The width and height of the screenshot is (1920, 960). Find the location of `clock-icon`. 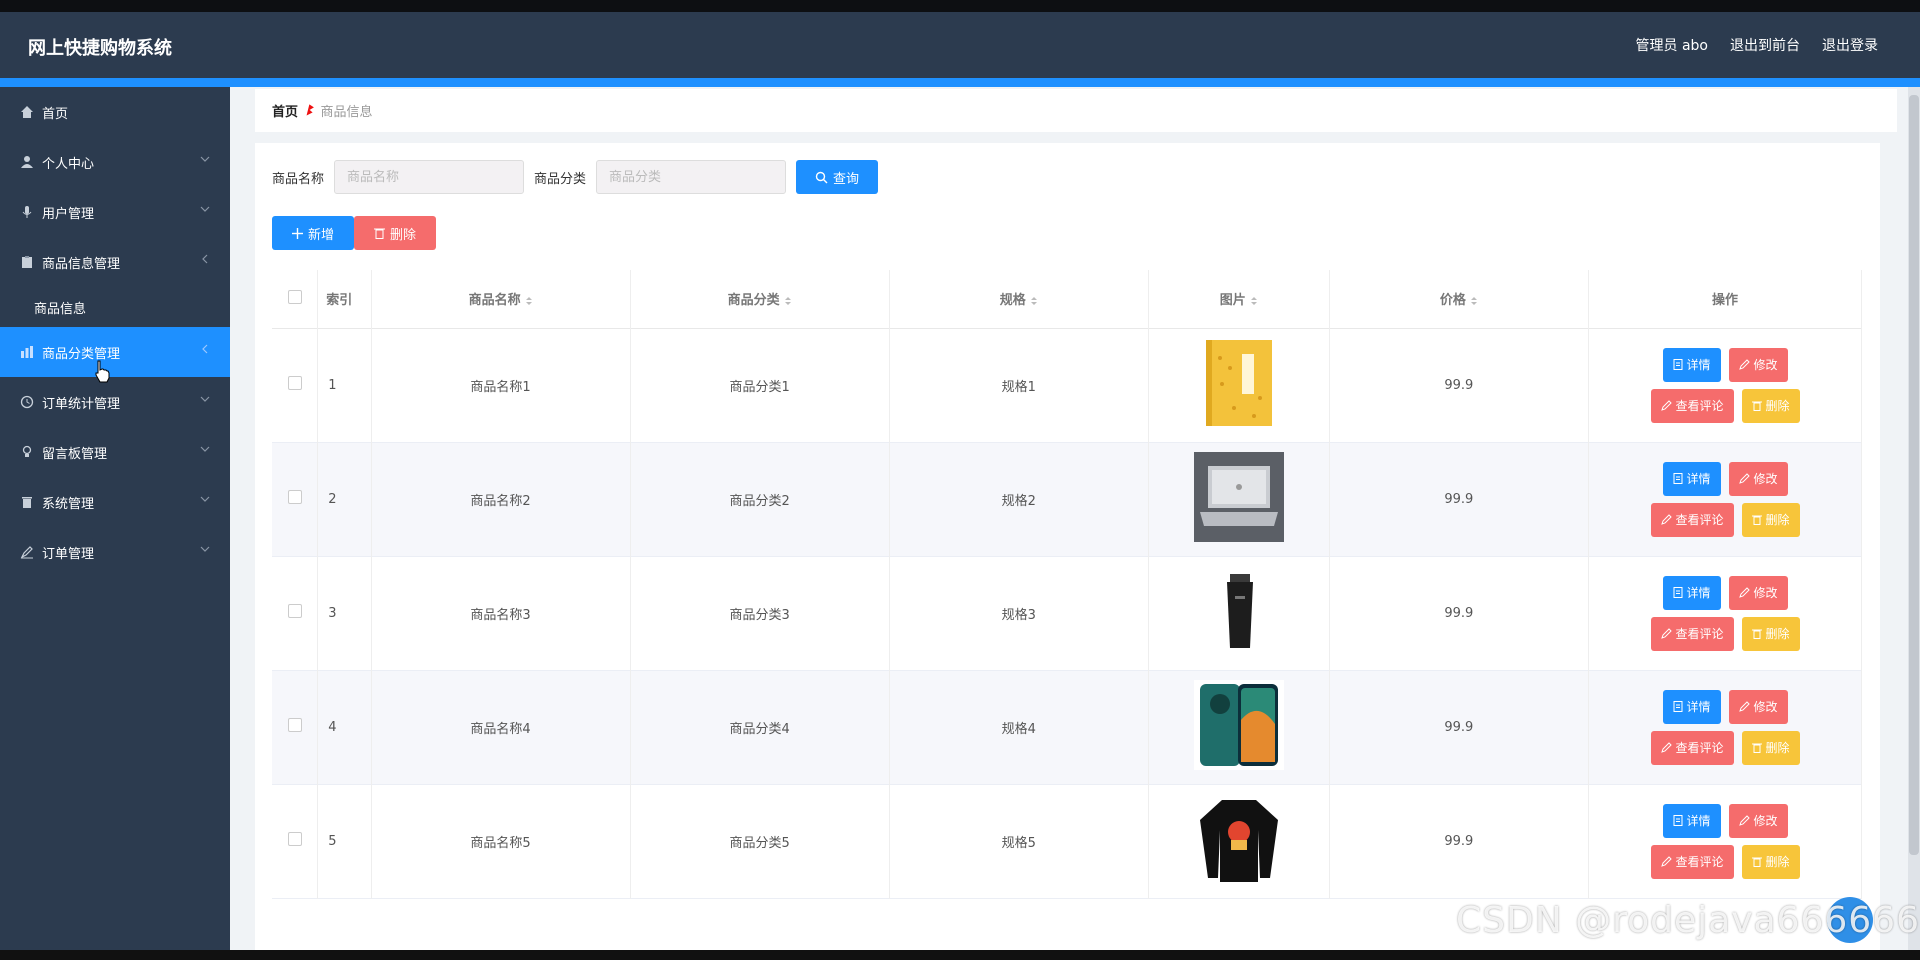

clock-icon is located at coordinates (27, 402).